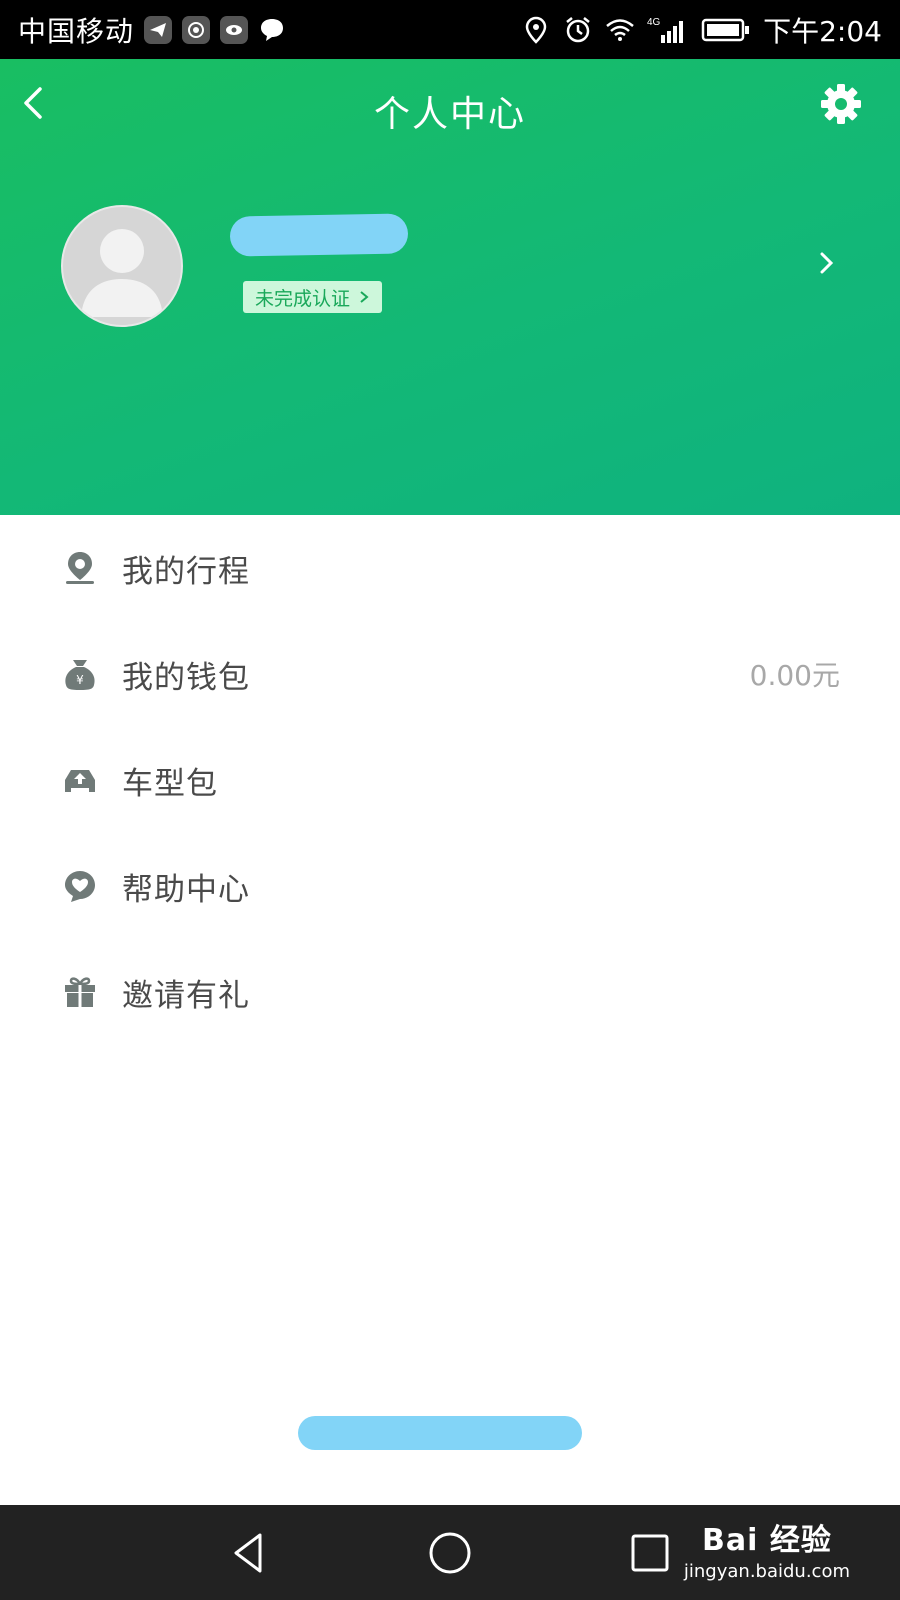  I want to click on help-heart-icon, so click(80, 886).